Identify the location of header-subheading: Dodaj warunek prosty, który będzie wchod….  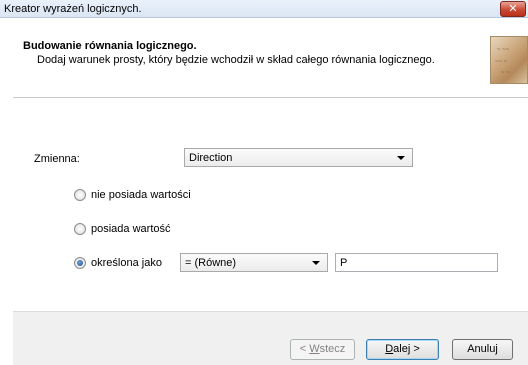
(236, 60).